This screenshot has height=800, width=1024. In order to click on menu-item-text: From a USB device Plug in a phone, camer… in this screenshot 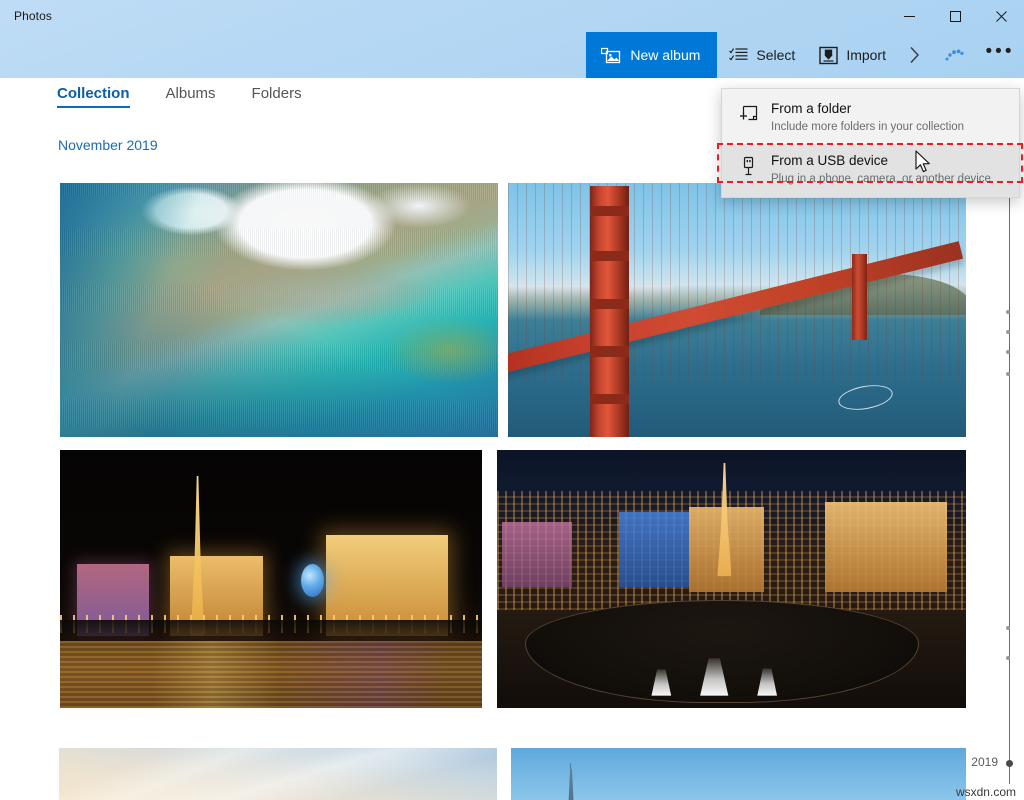, I will do `click(881, 169)`.